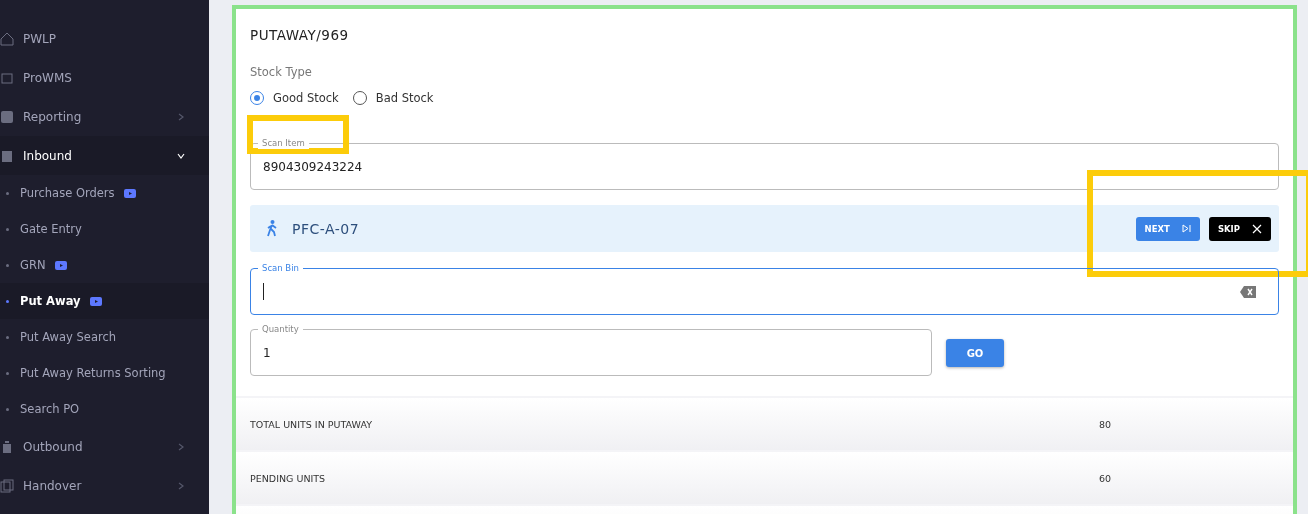 This screenshot has width=1308, height=514. What do you see at coordinates (181, 155) in the screenshot?
I see `chevron-down-icon` at bounding box center [181, 155].